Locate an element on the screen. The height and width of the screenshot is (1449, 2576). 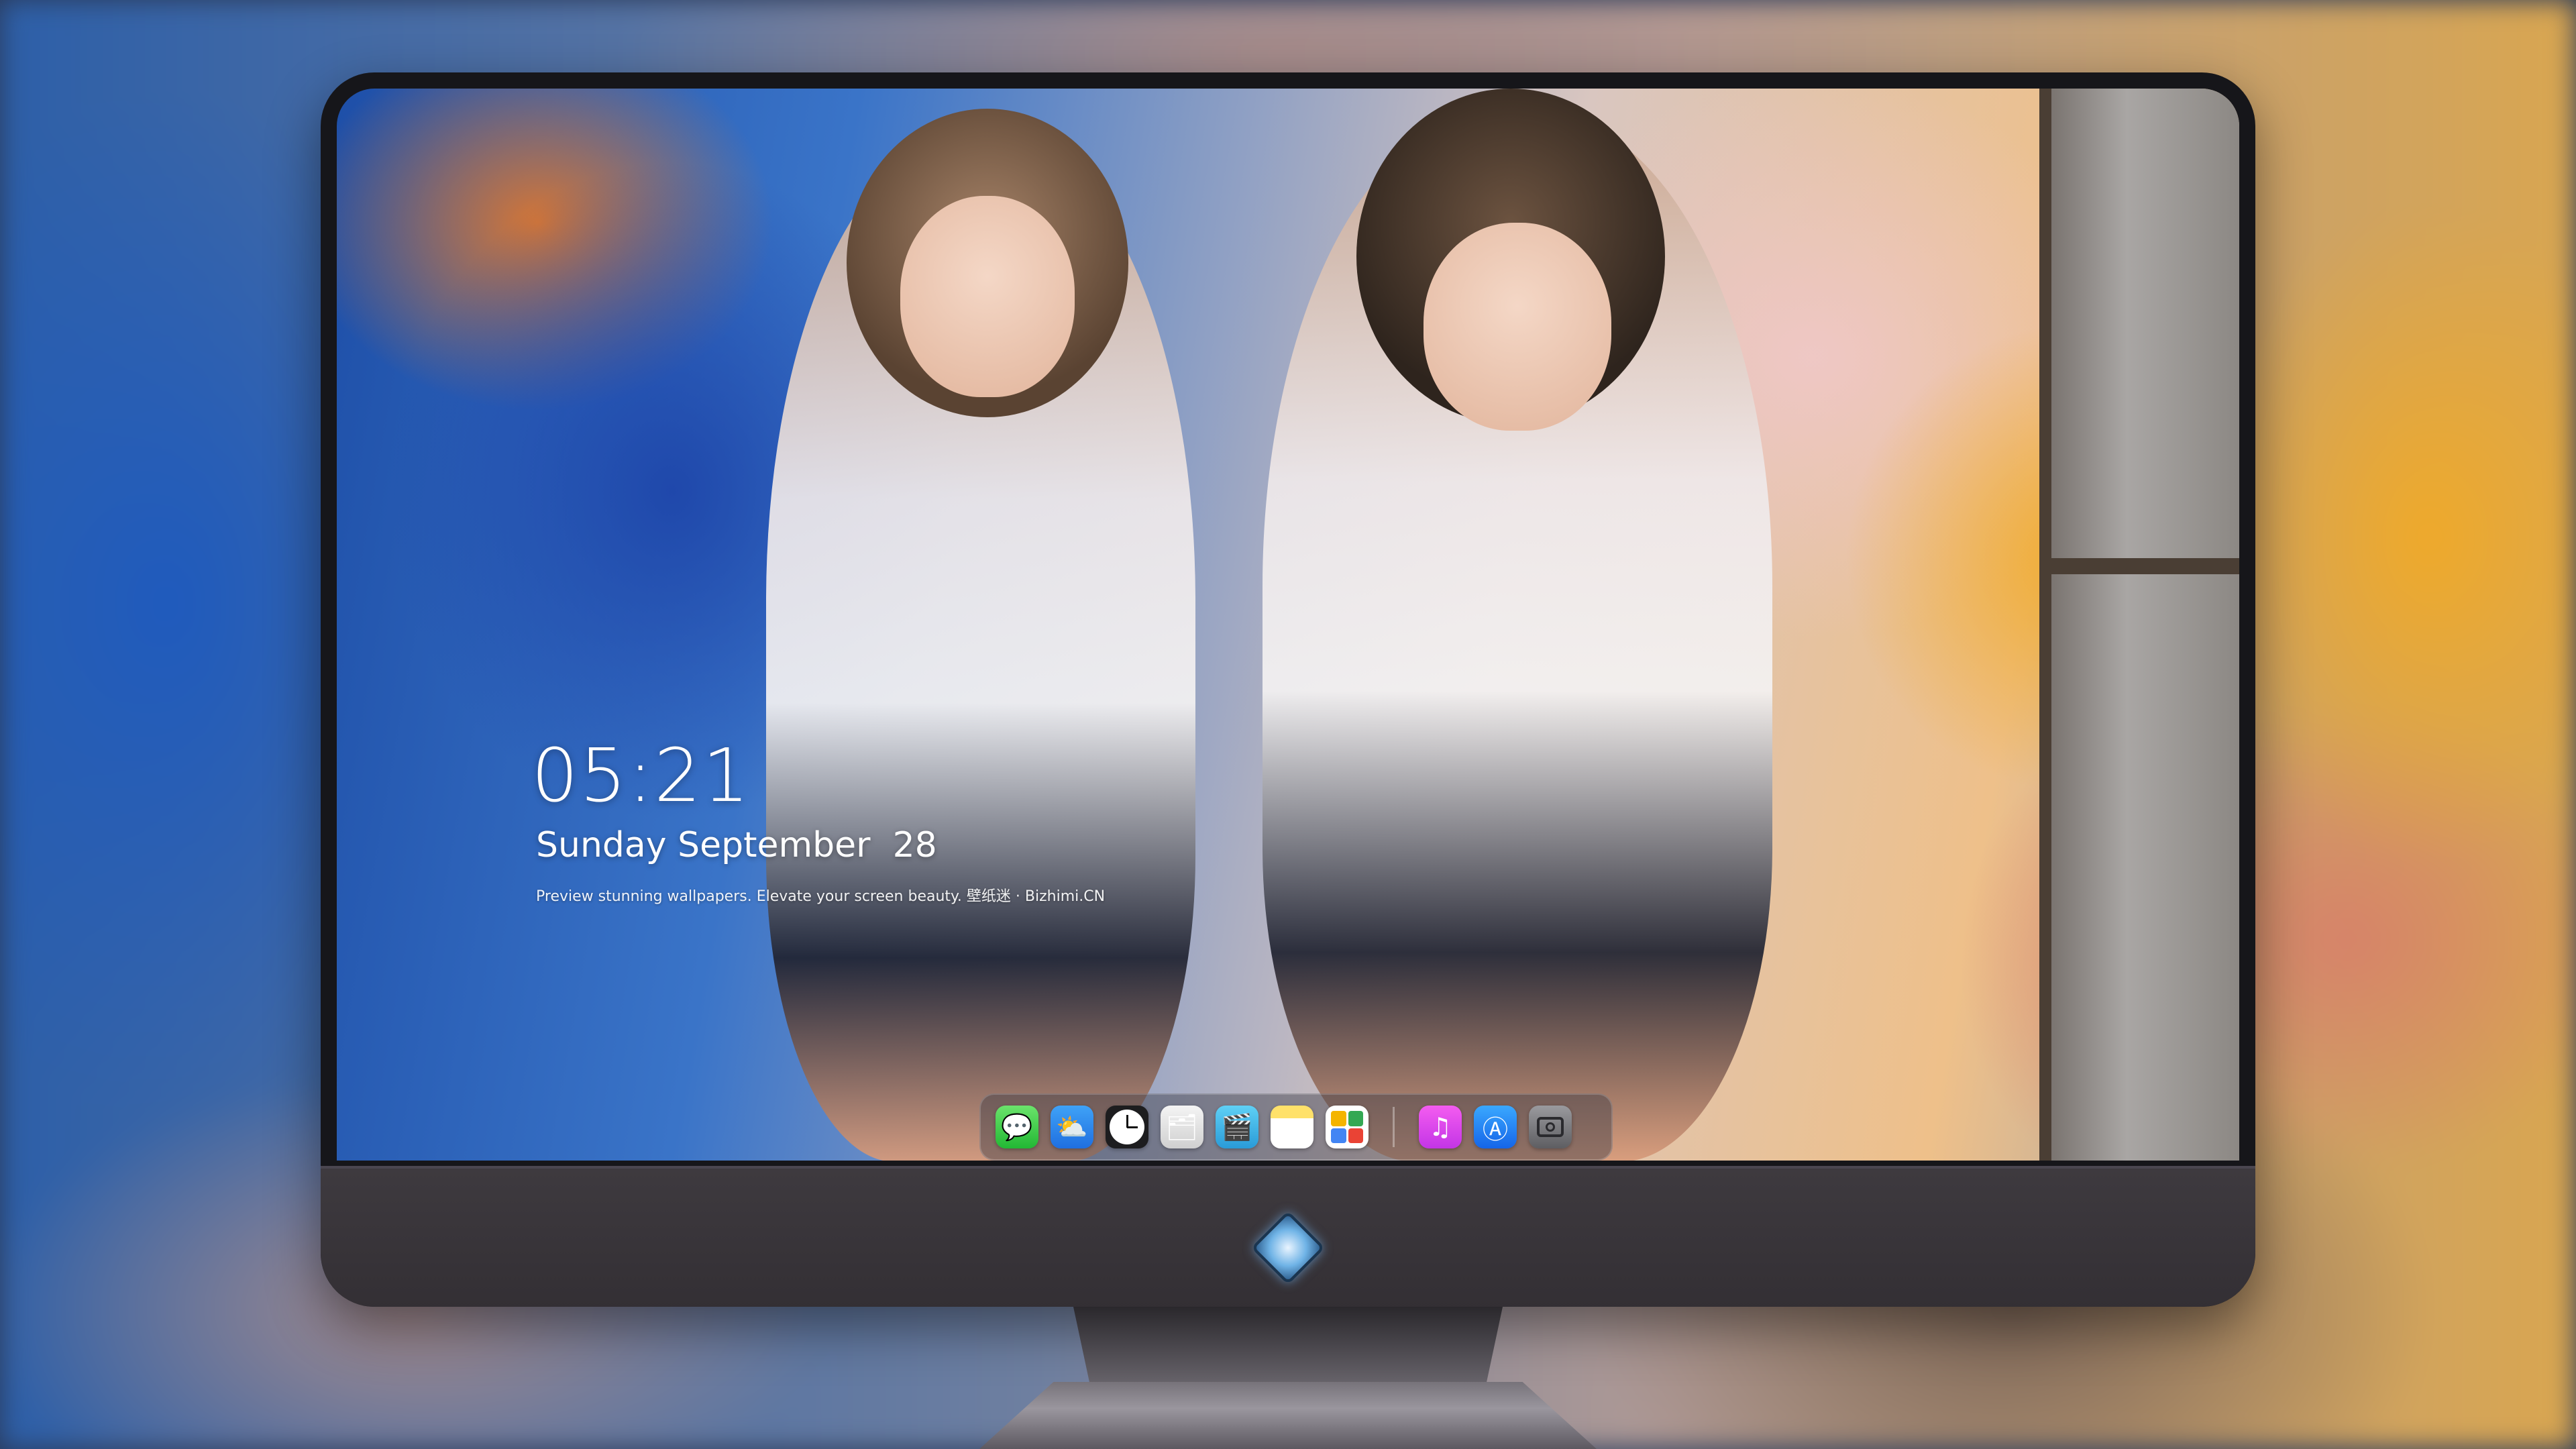
wallpaper-window-bar is located at coordinates (2145, 566).